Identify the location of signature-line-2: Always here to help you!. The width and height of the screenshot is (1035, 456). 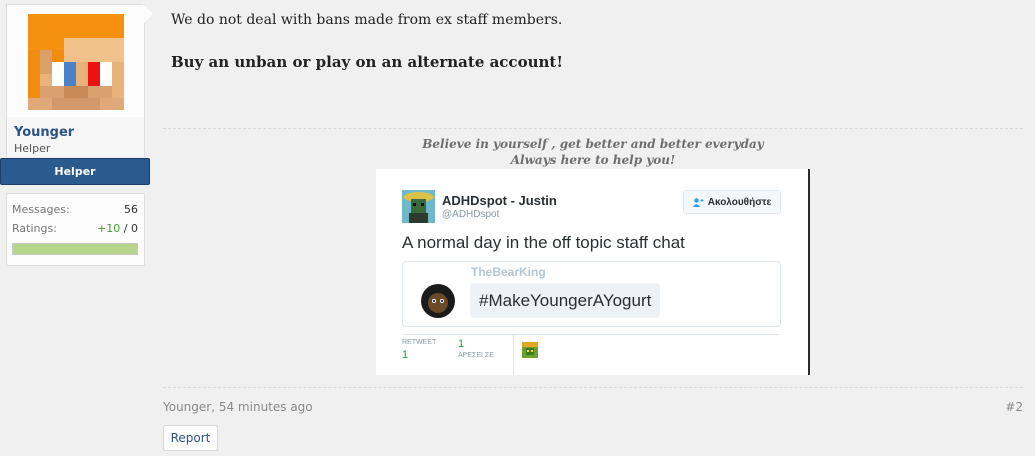
(593, 160).